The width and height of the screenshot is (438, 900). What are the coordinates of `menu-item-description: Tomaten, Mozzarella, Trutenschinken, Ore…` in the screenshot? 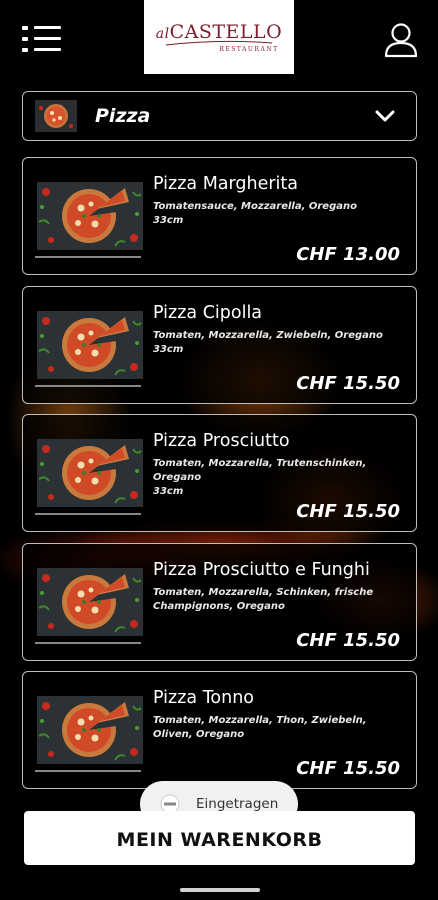 It's located at (268, 478).